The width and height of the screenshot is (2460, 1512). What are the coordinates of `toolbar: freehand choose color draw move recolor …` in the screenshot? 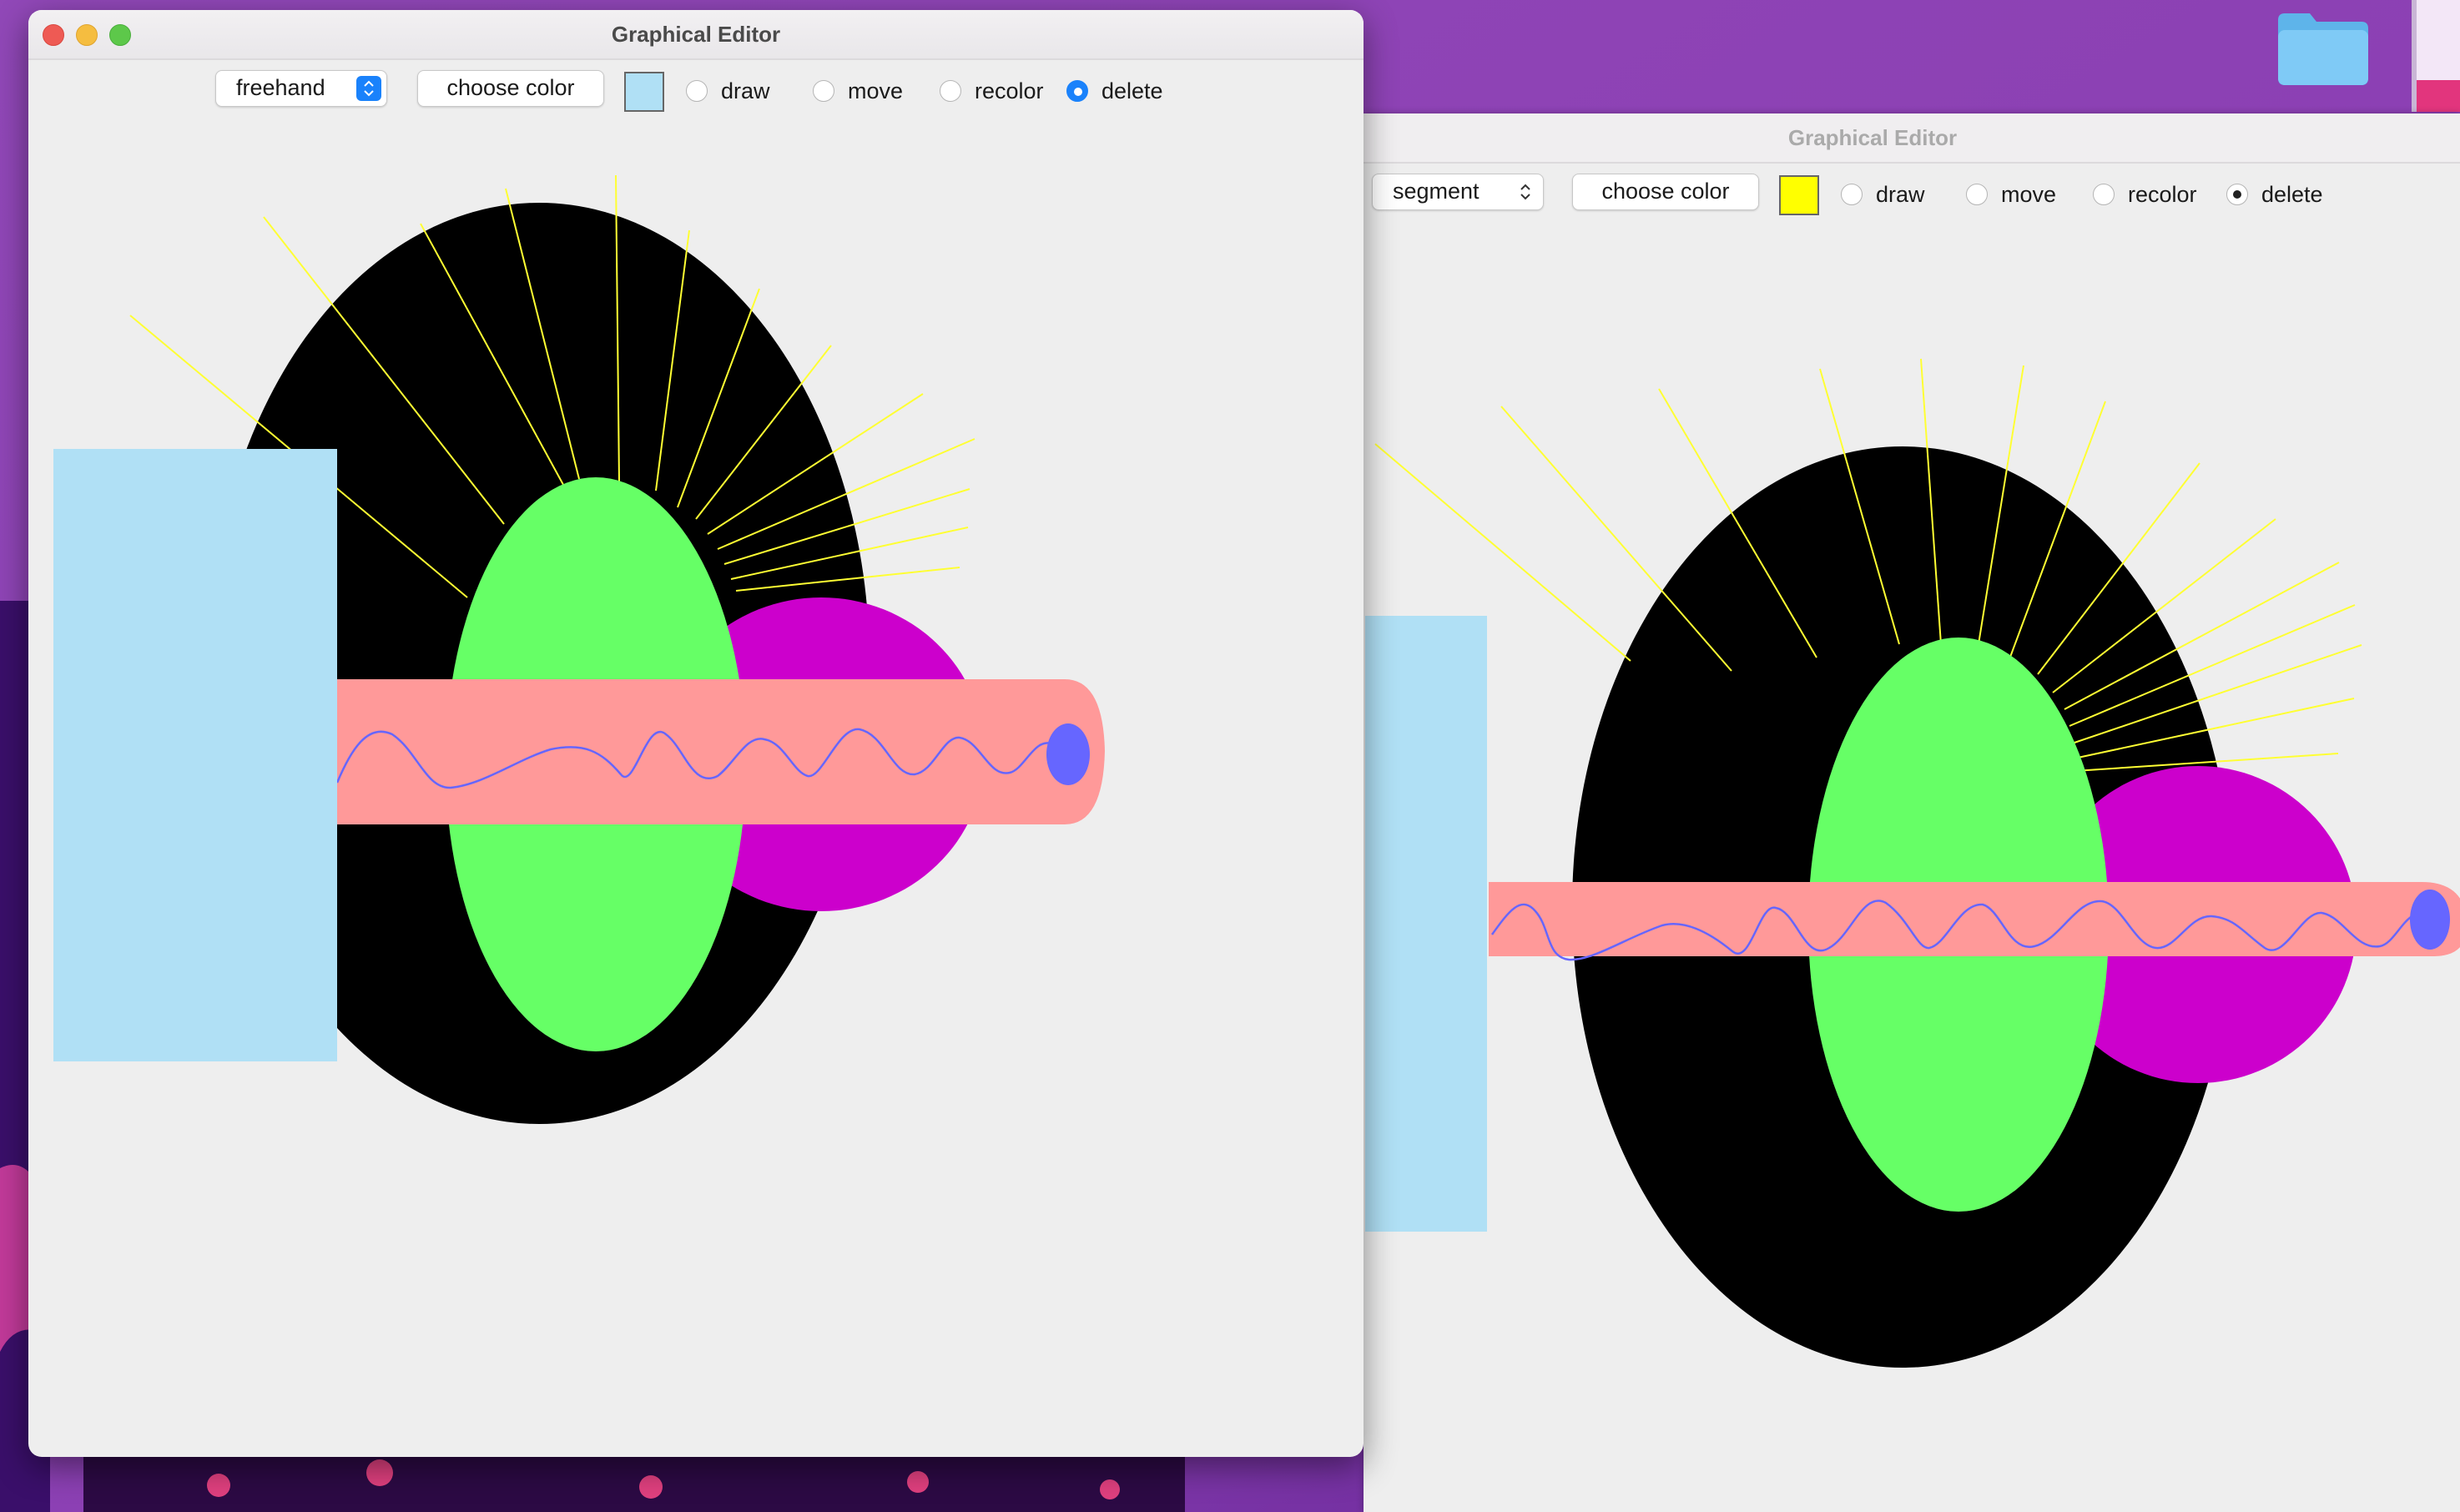 It's located at (696, 93).